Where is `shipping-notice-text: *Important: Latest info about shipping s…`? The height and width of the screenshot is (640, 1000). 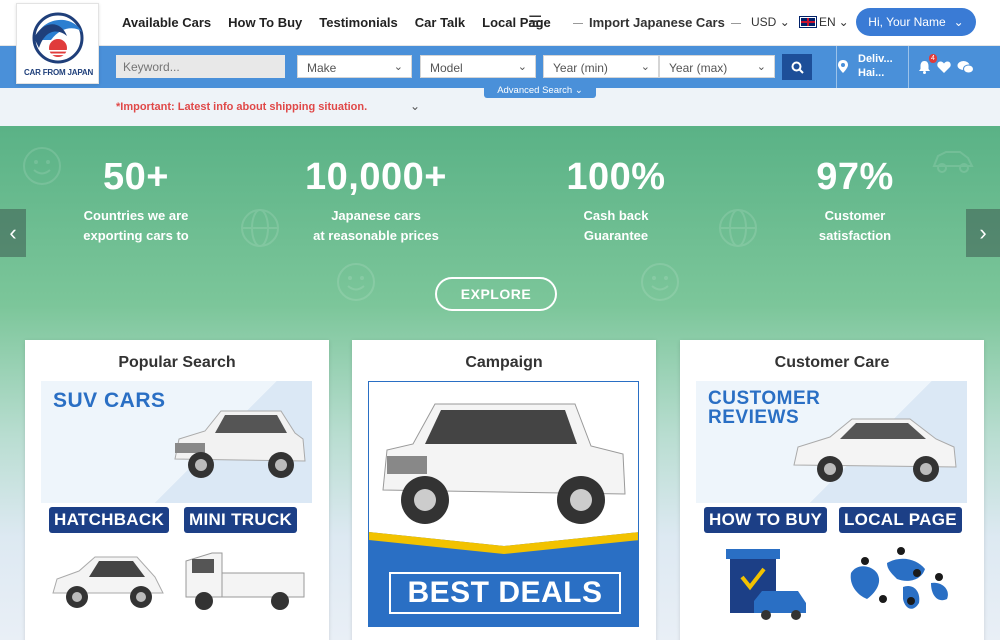 shipping-notice-text: *Important: Latest info about shipping s… is located at coordinates (241, 107).